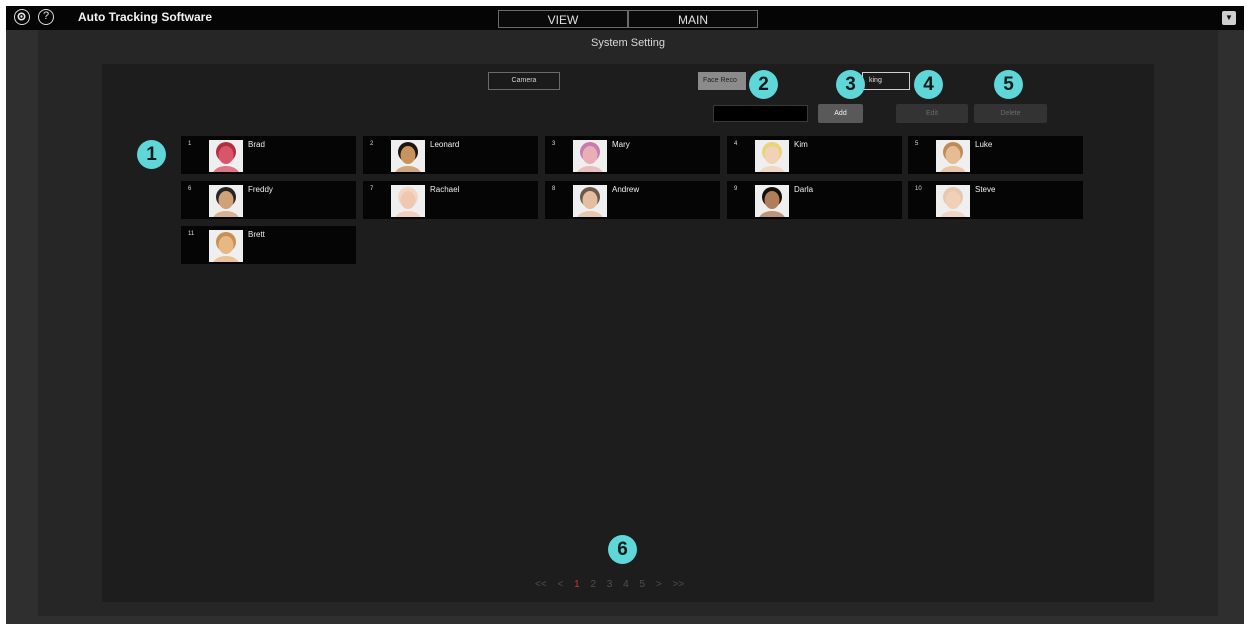 The image size is (1250, 630). Describe the element at coordinates (260, 189) in the screenshot. I see `face-name: Freddy` at that location.